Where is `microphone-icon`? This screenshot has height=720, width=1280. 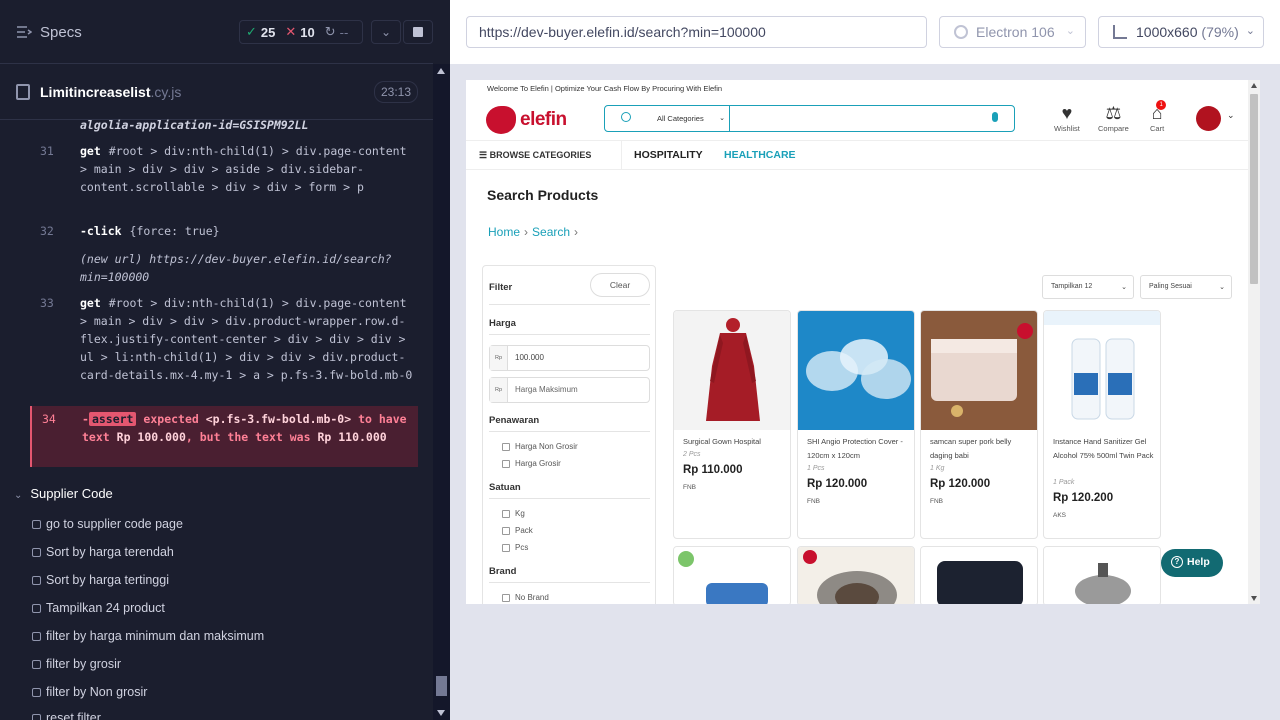
microphone-icon is located at coordinates (995, 117).